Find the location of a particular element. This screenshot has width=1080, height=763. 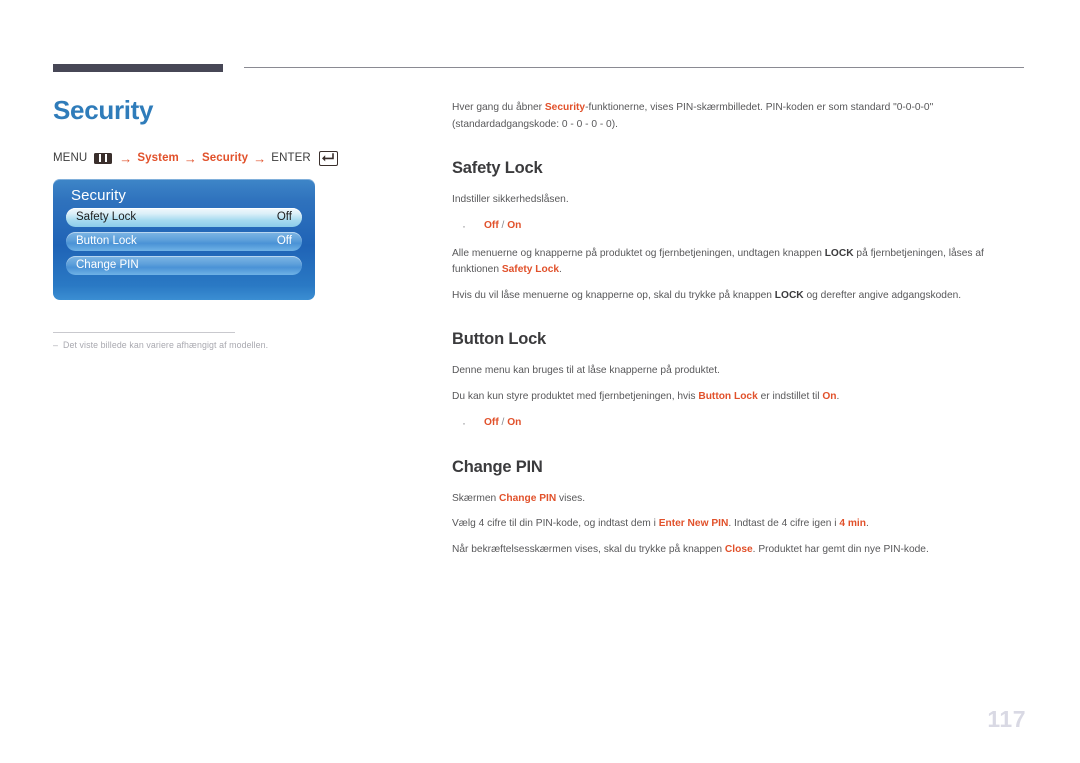

section-heading: Button Lock is located at coordinates (499, 339).